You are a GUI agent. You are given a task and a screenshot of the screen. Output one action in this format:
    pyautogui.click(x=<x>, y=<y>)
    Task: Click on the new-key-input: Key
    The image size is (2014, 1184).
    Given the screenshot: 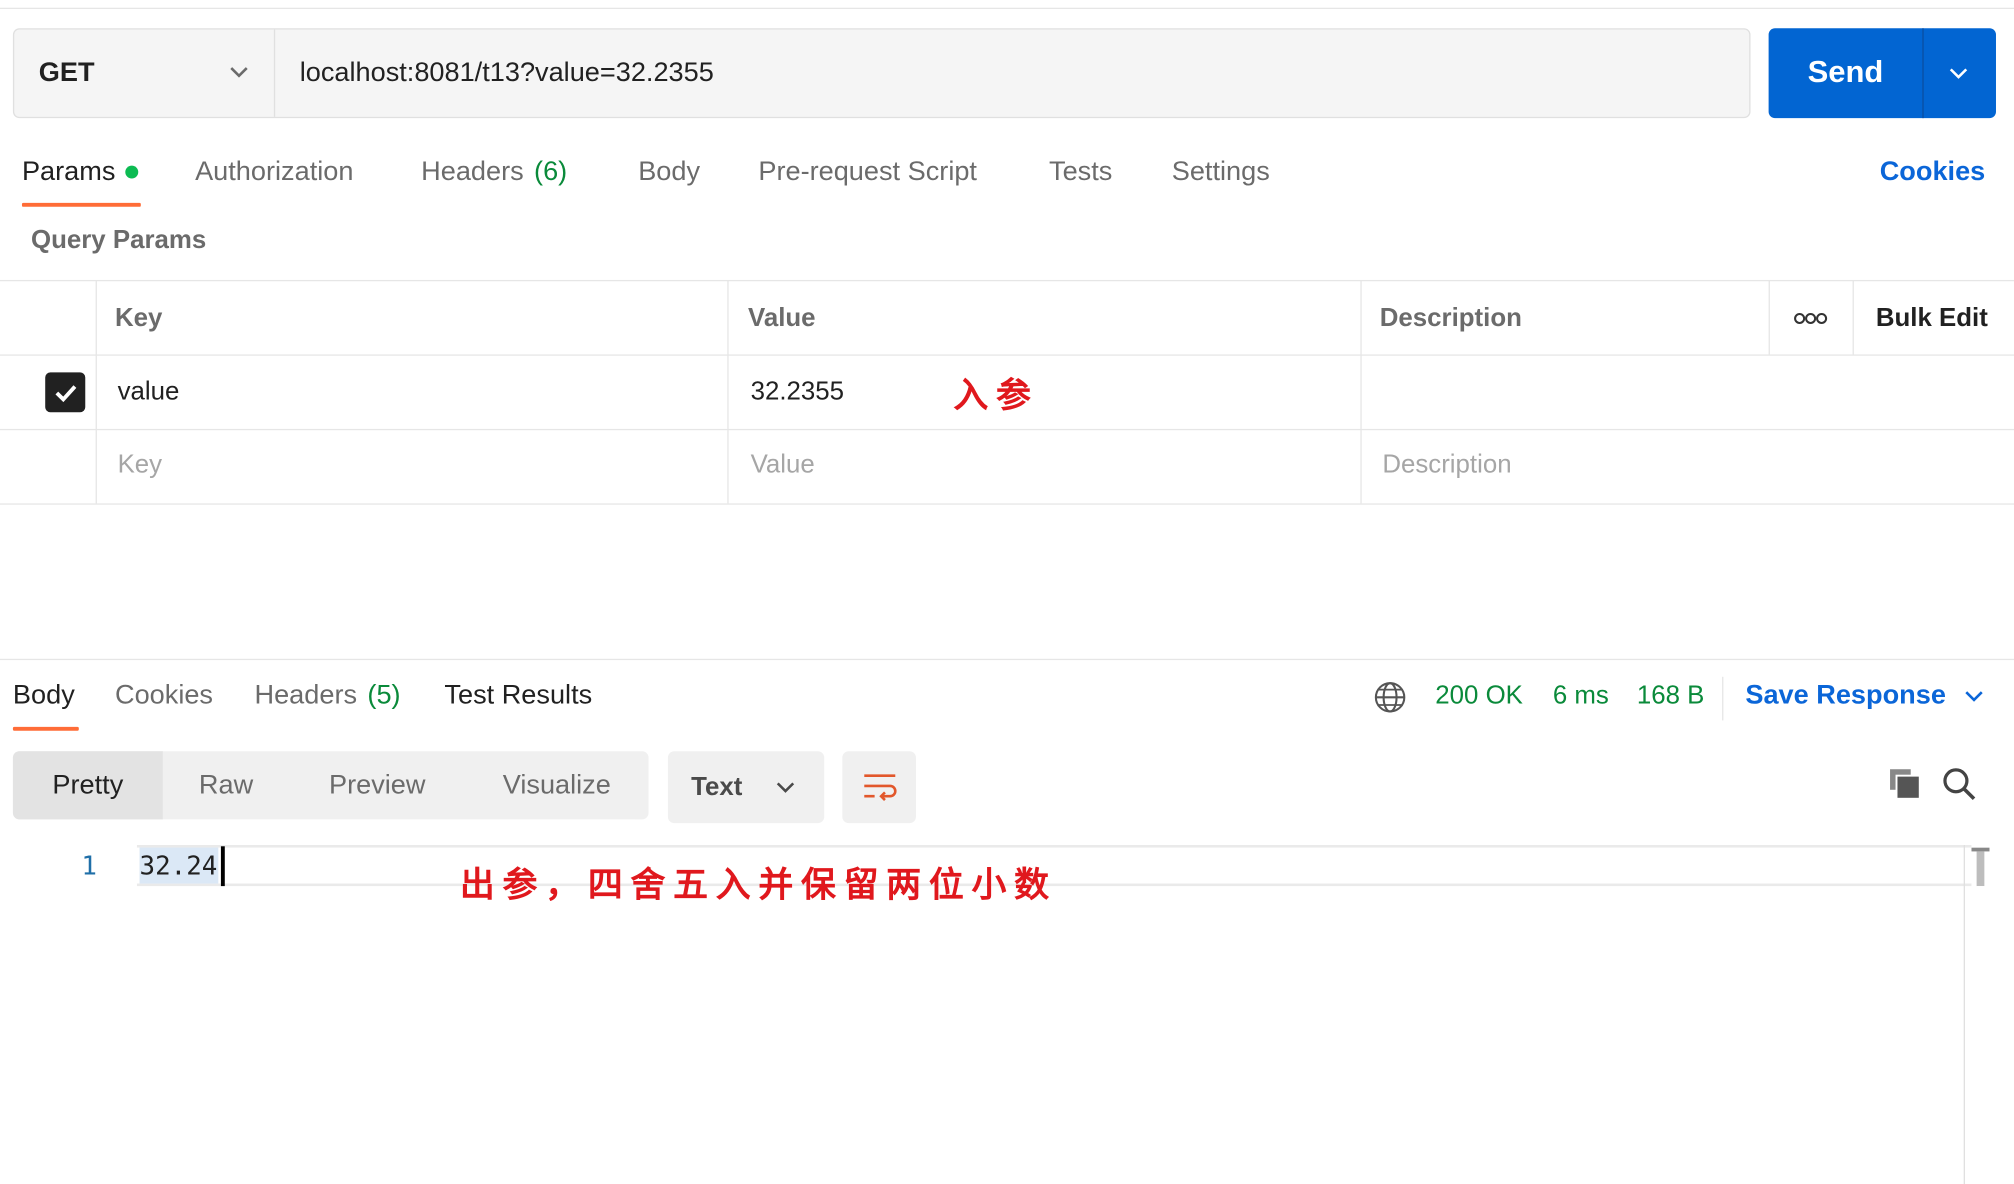 What is the action you would take?
    pyautogui.click(x=140, y=465)
    